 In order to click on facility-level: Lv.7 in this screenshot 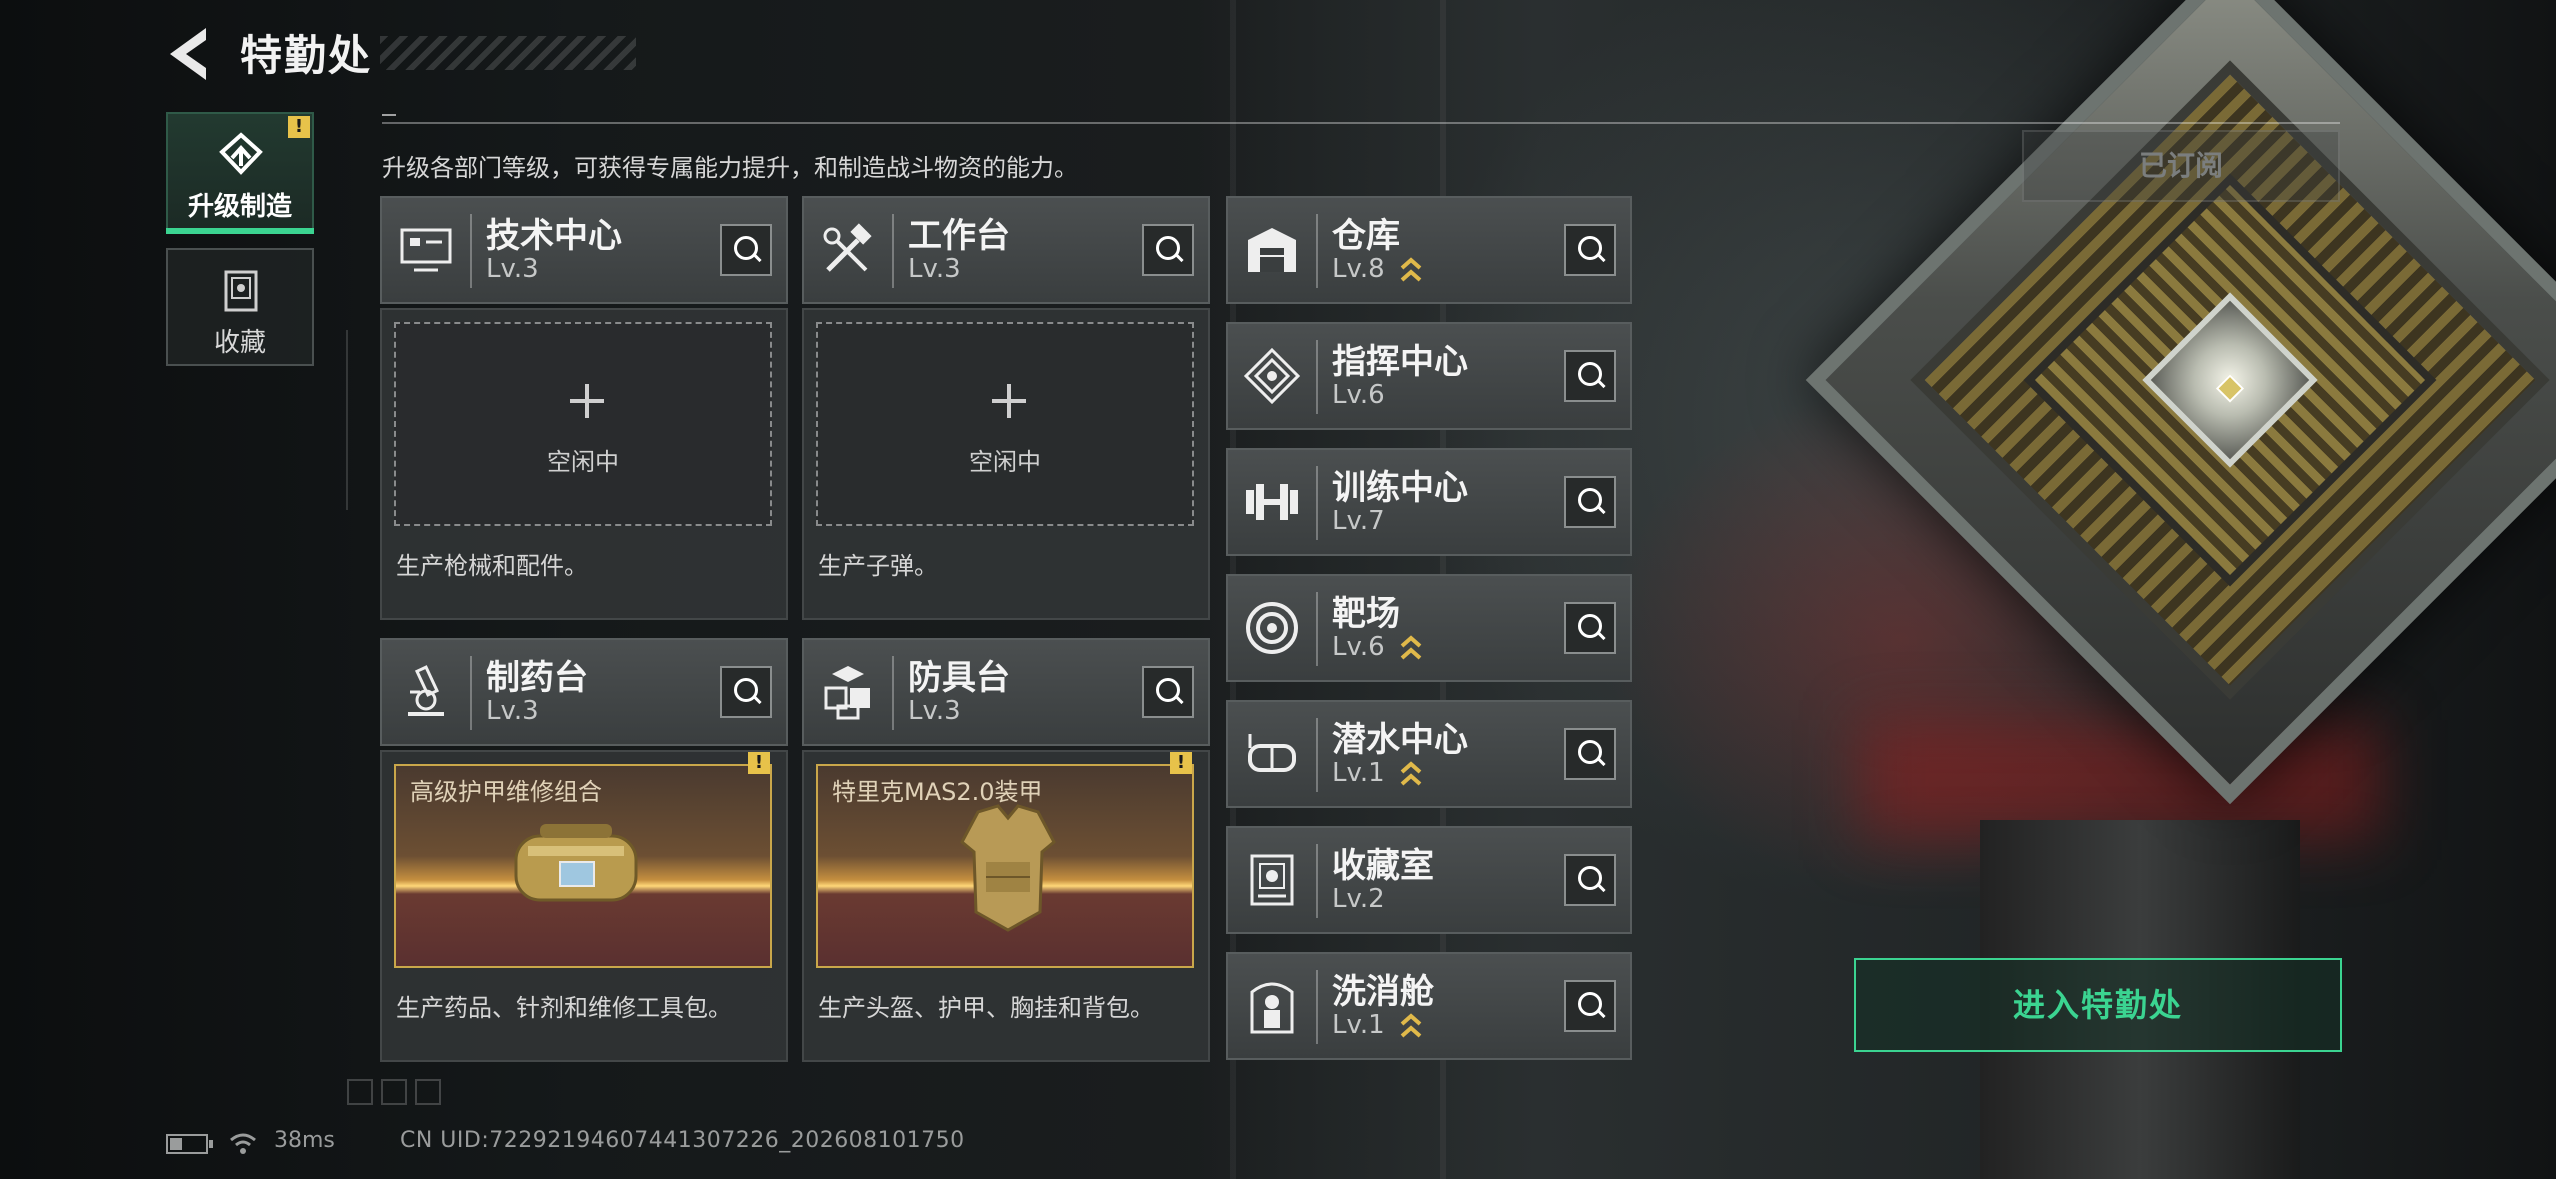, I will do `click(1358, 521)`.